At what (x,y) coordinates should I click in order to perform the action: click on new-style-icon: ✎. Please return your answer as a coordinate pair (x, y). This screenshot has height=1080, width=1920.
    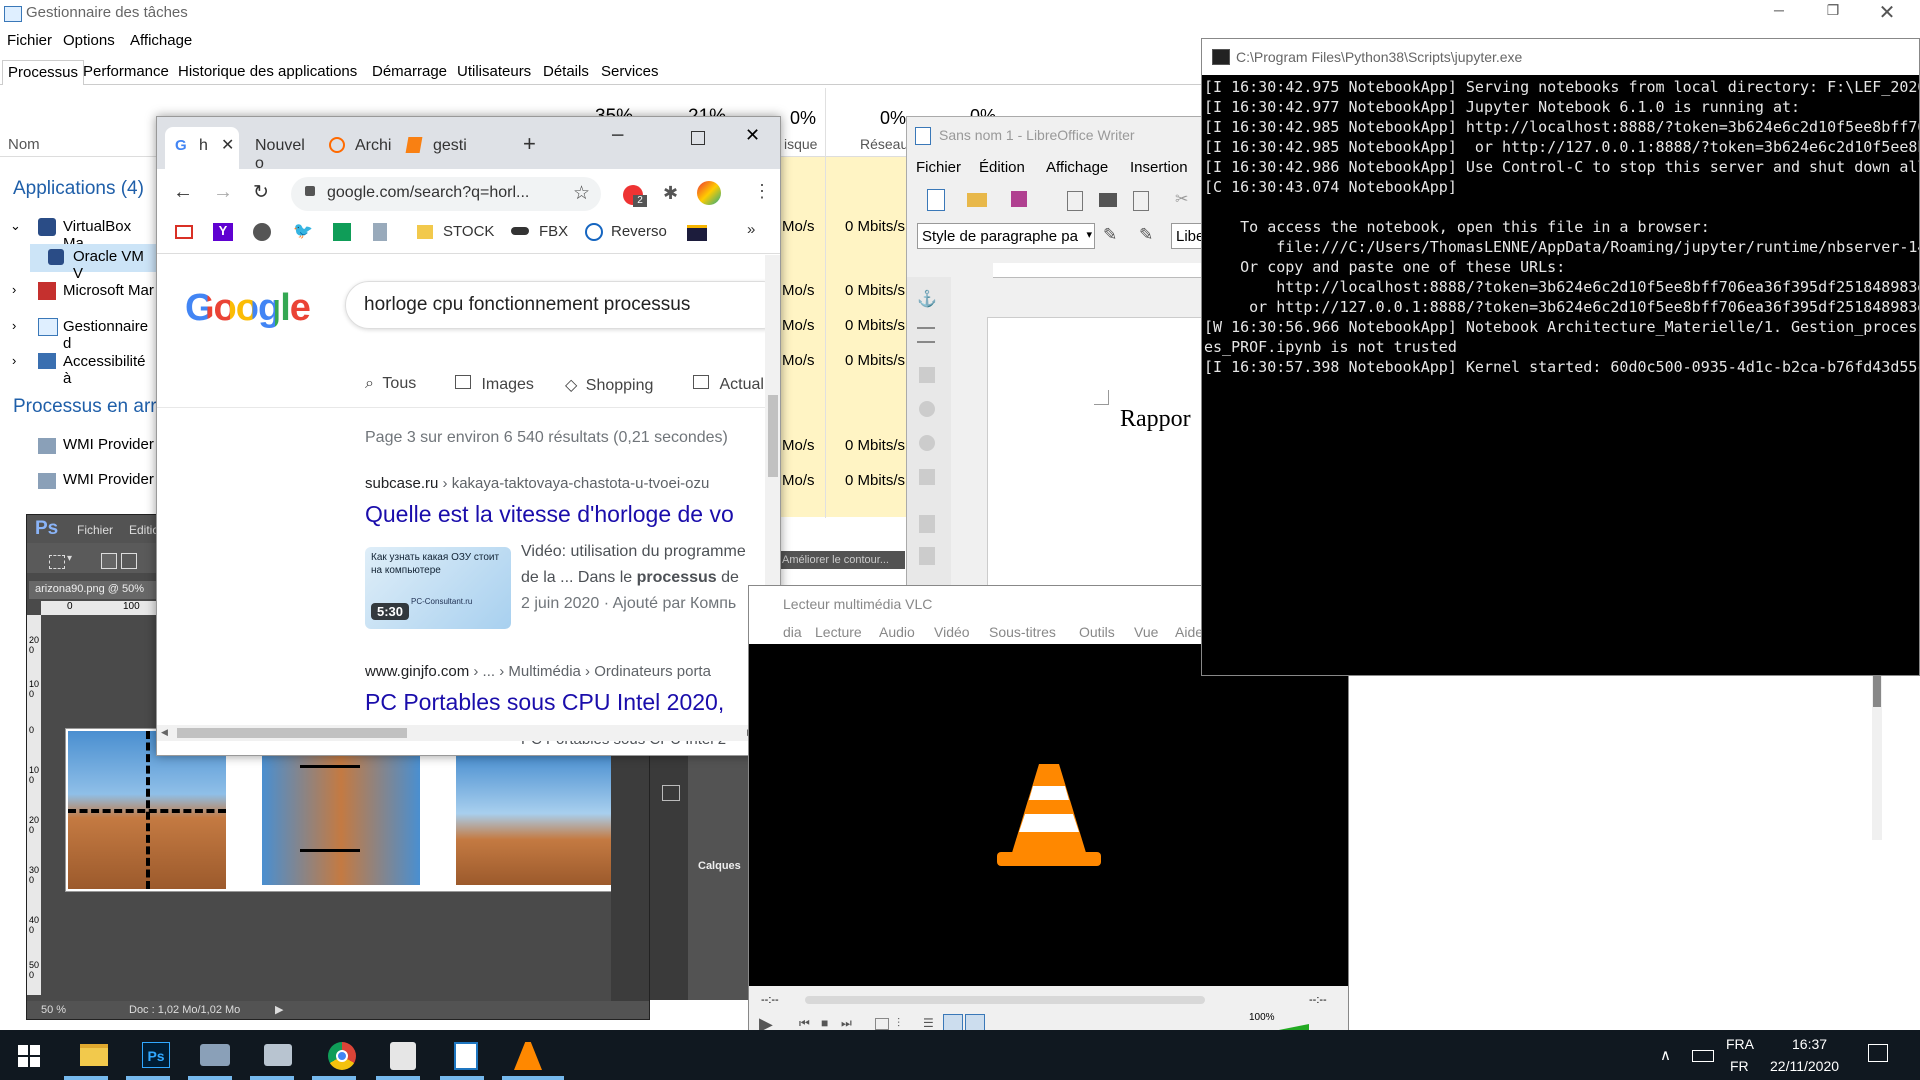
    Looking at the image, I should click on (1146, 235).